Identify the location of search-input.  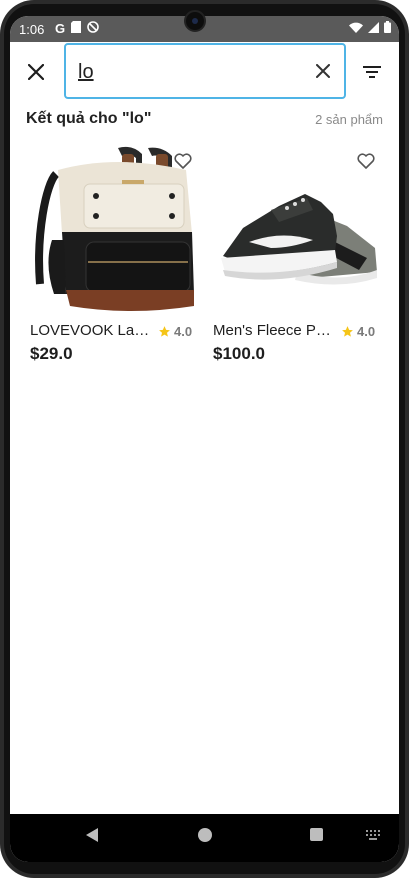
(188, 72).